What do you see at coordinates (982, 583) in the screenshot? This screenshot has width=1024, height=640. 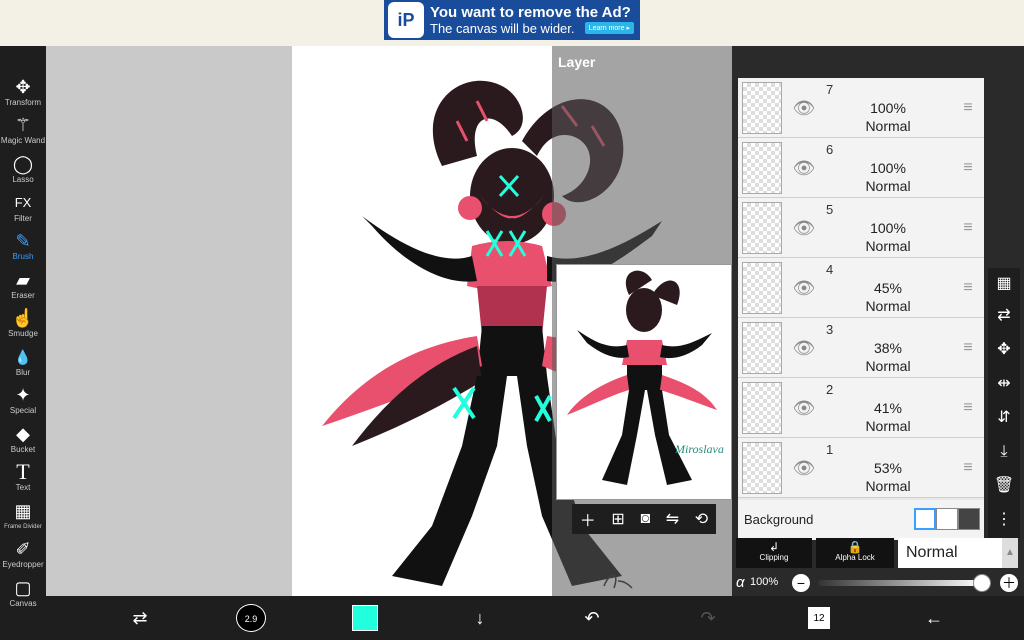 I see `opacity-slider-knob` at bounding box center [982, 583].